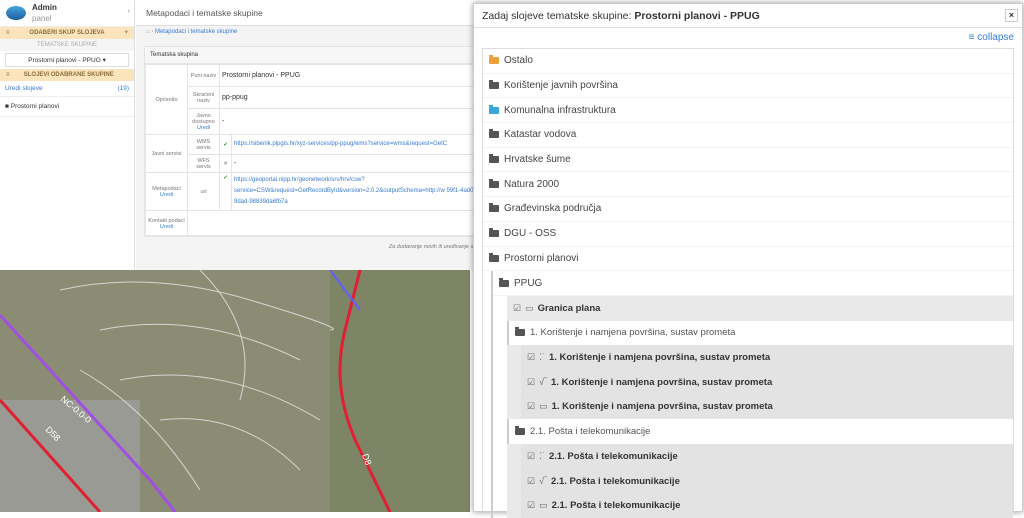 The width and height of the screenshot is (1024, 518). What do you see at coordinates (203, 144) in the screenshot?
I see `wms-label: WMS servis` at bounding box center [203, 144].